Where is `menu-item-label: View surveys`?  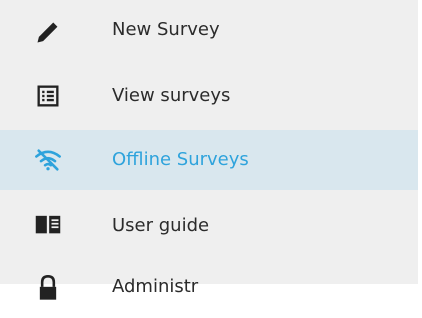 menu-item-label: View surveys is located at coordinates (171, 95).